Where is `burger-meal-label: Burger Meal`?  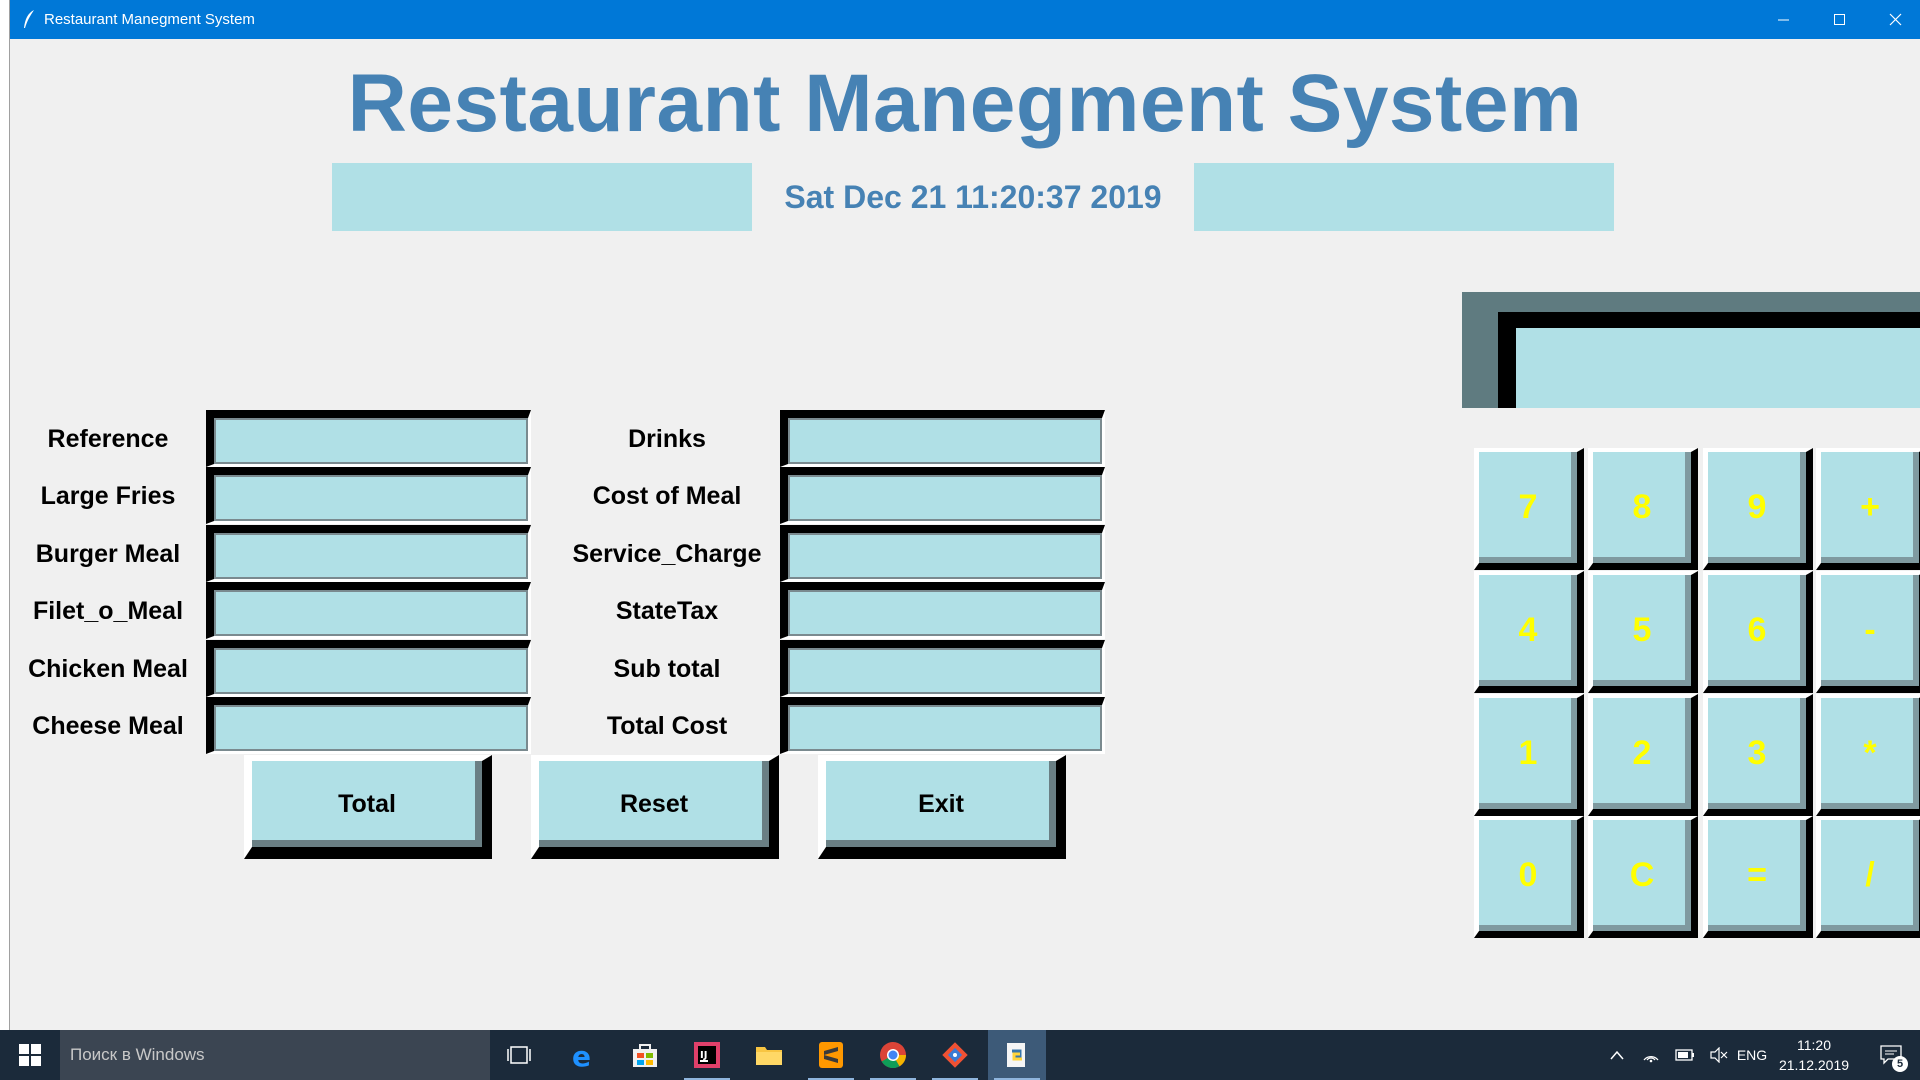
burger-meal-label: Burger Meal is located at coordinates (108, 554).